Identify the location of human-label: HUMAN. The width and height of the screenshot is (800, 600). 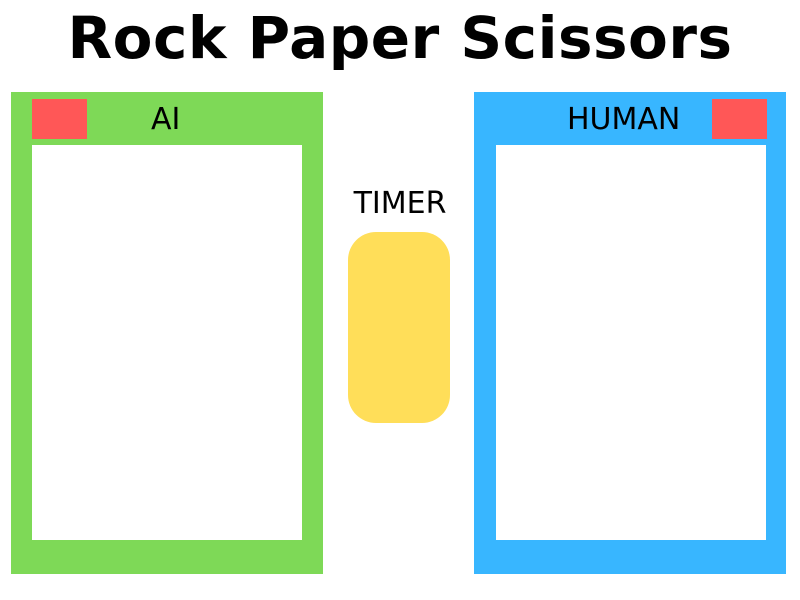
(624, 119).